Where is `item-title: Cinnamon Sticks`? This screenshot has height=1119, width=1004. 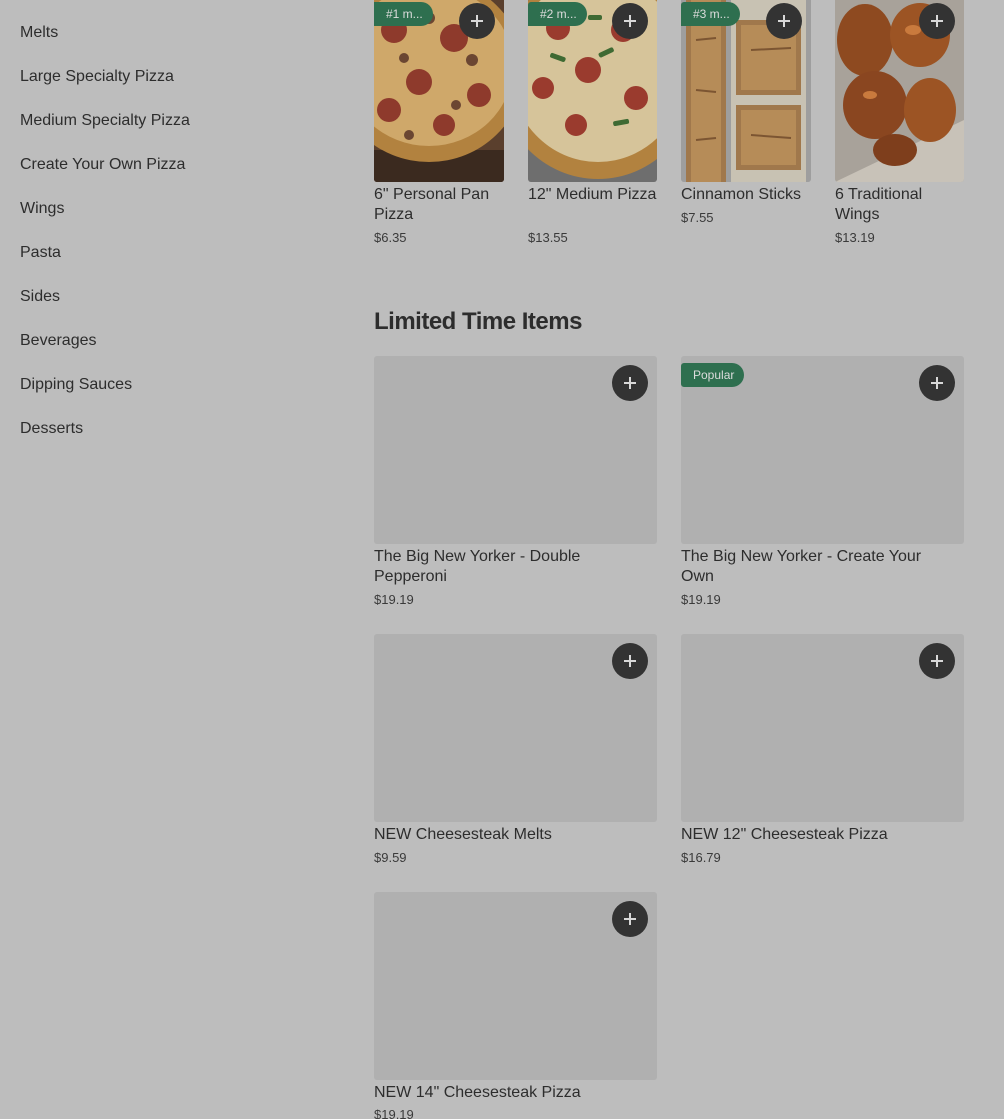
item-title: Cinnamon Sticks is located at coordinates (741, 194).